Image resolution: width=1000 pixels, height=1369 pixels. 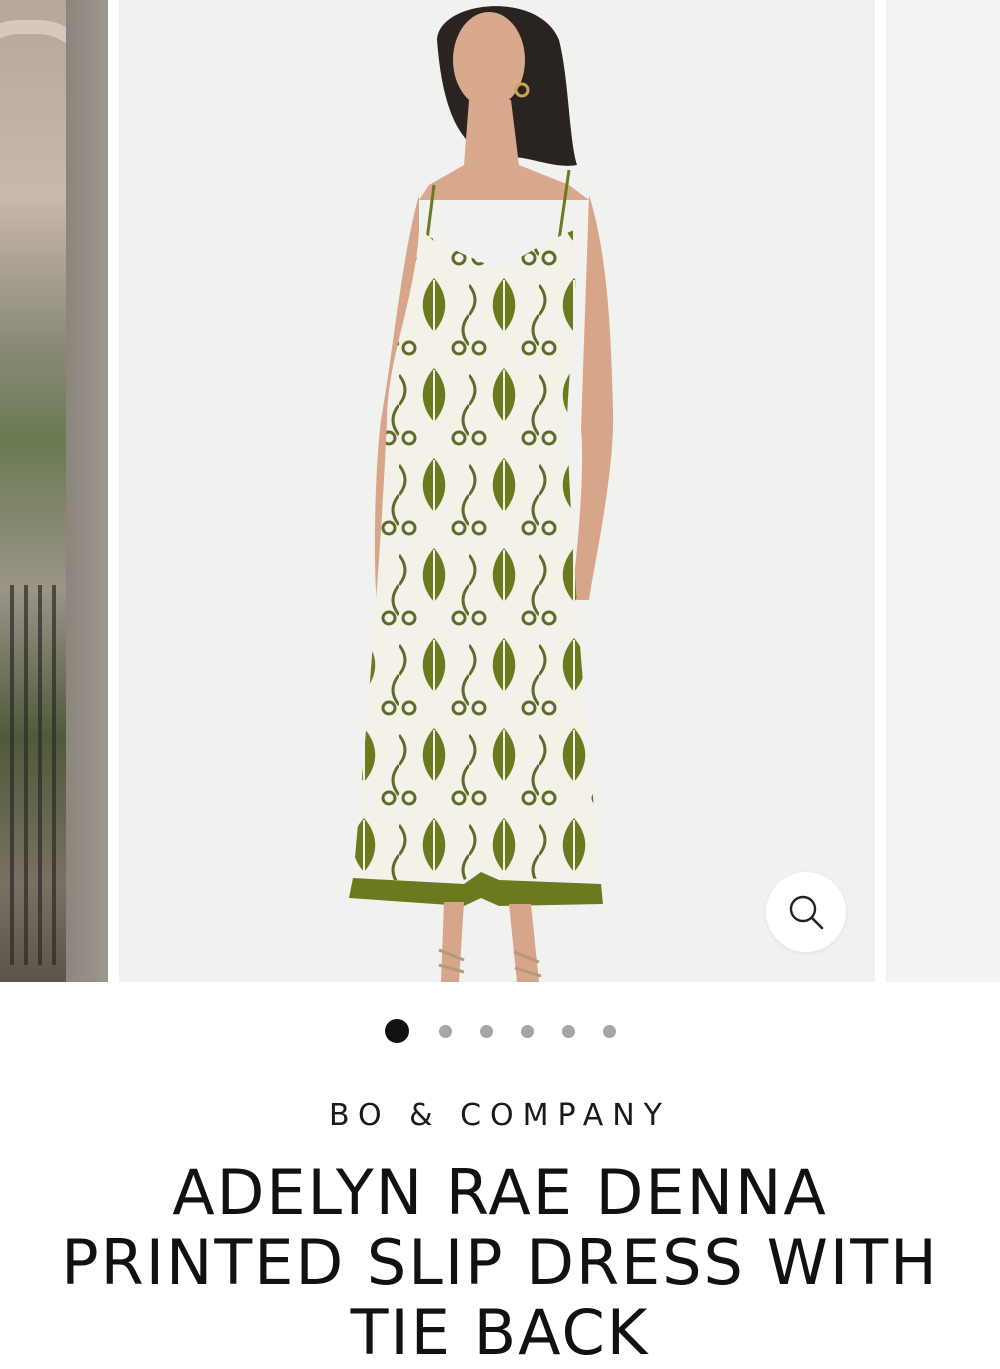 I want to click on previous-slide-image, so click(x=54, y=491).